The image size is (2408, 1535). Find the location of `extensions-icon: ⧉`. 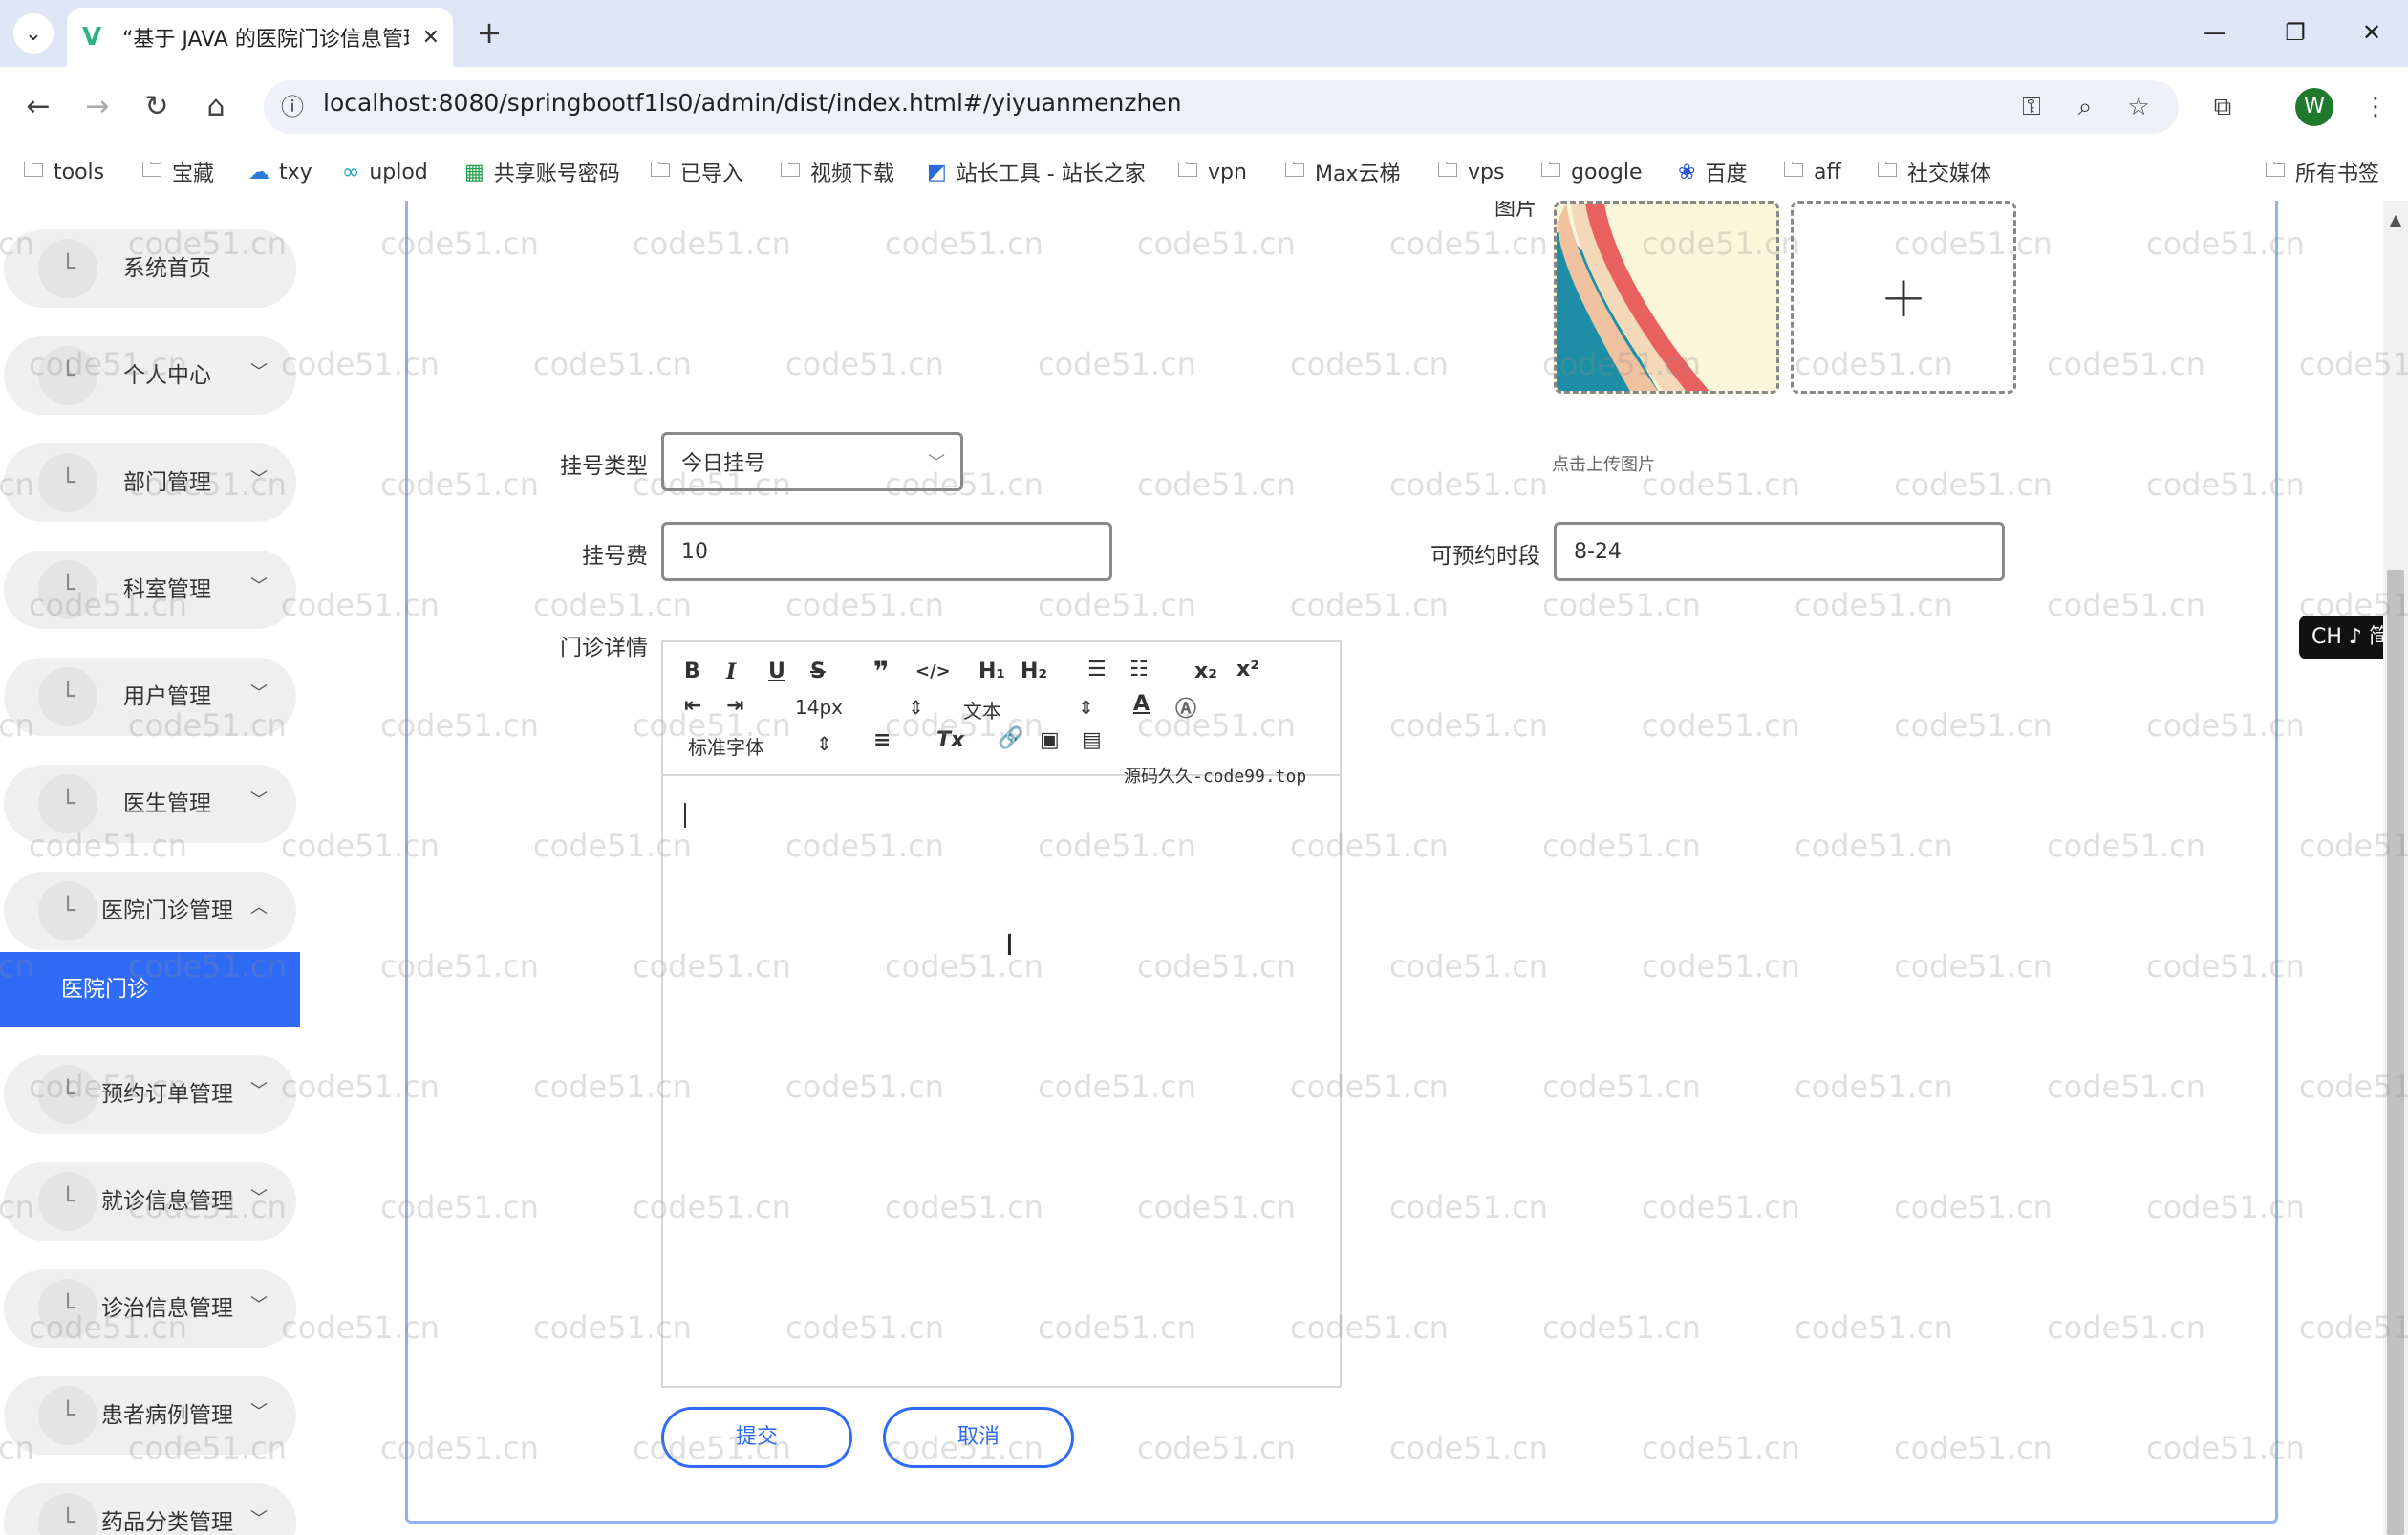

extensions-icon: ⧉ is located at coordinates (2223, 107).